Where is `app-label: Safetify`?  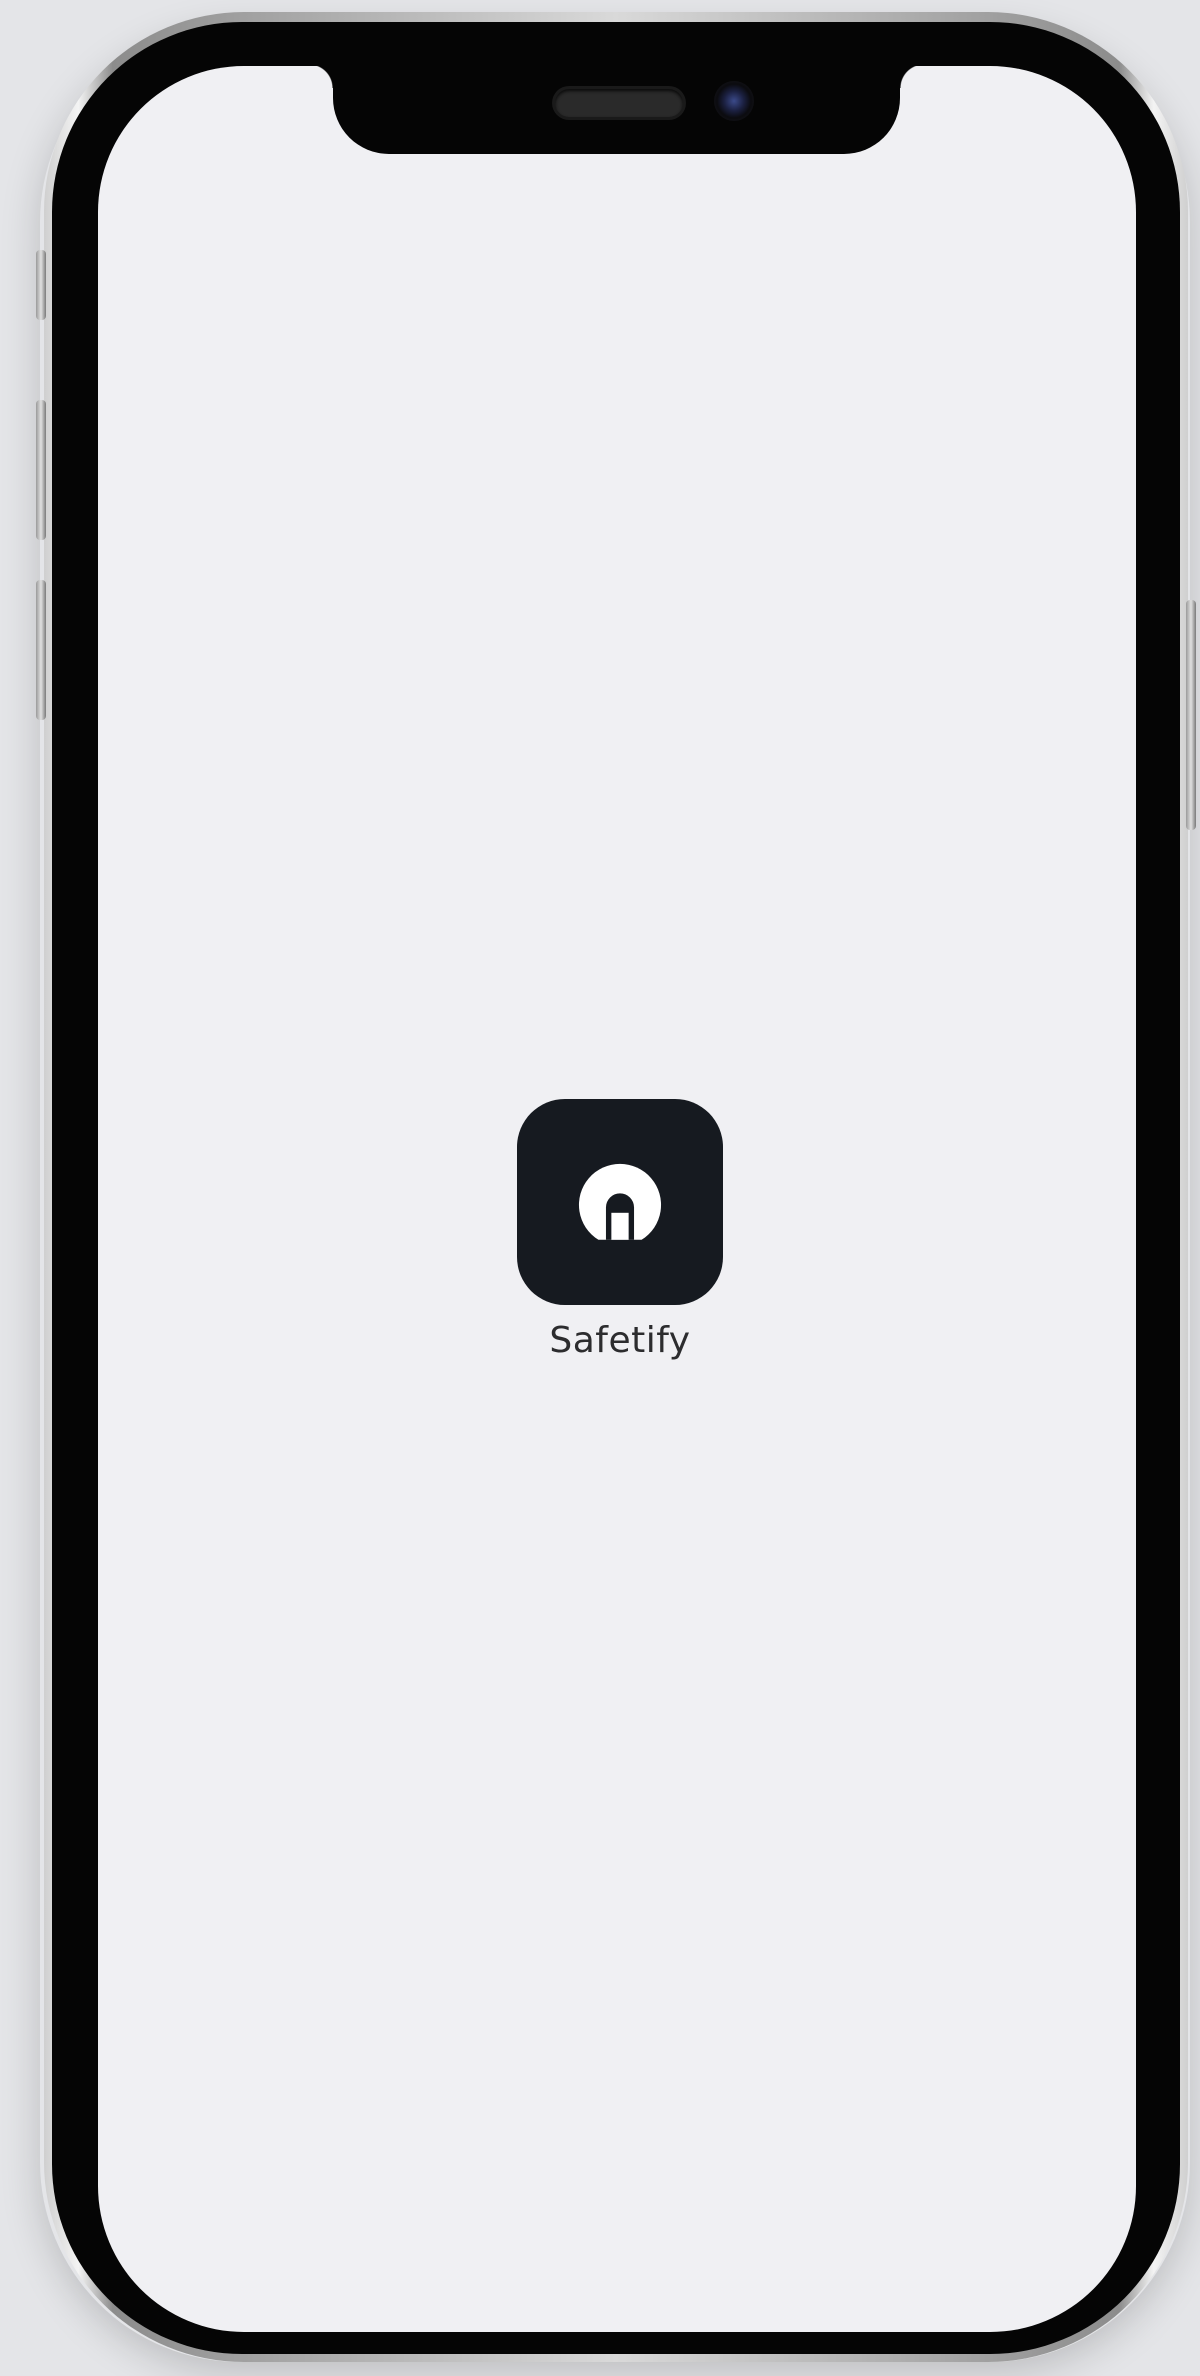 app-label: Safetify is located at coordinates (620, 1340).